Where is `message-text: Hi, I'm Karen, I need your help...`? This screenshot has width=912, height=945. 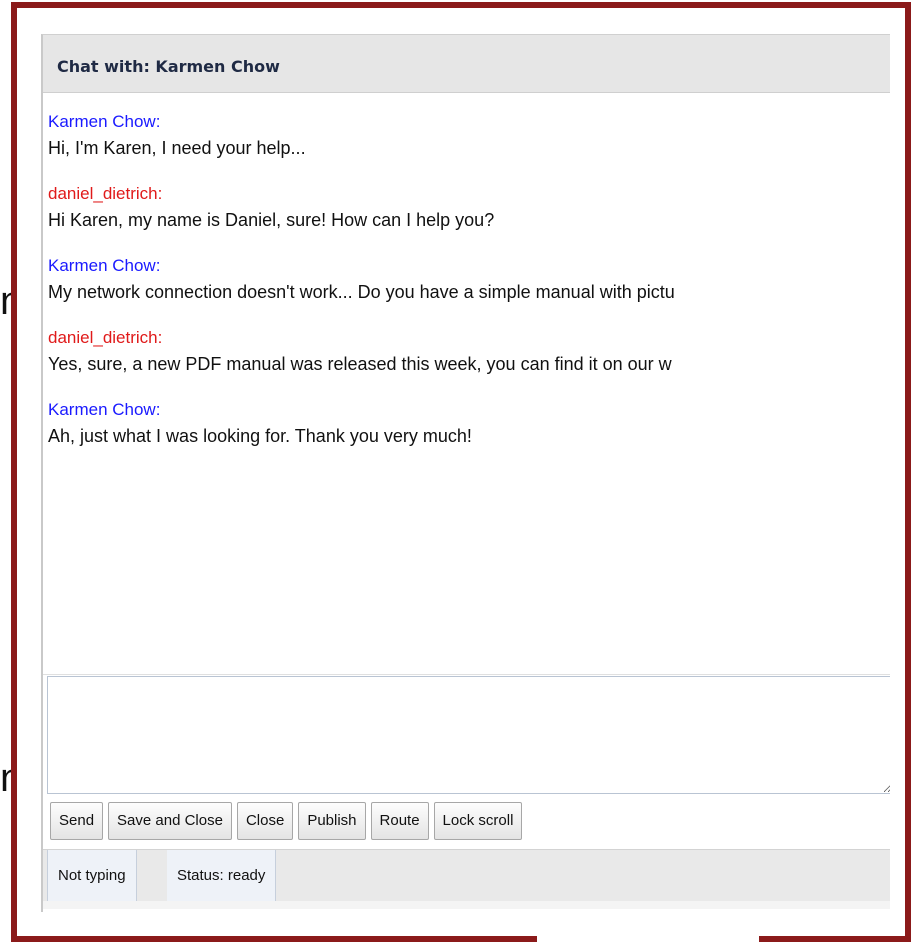
message-text: Hi, I'm Karen, I need your help... is located at coordinates (177, 148).